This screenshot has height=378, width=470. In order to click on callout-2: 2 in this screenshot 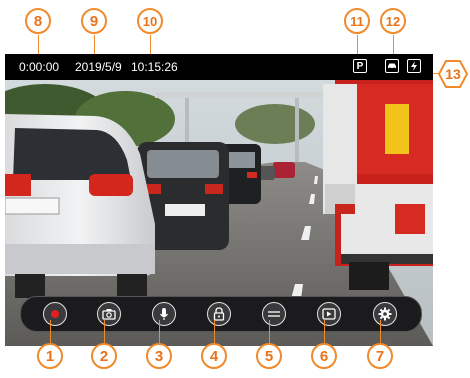, I will do `click(104, 356)`.